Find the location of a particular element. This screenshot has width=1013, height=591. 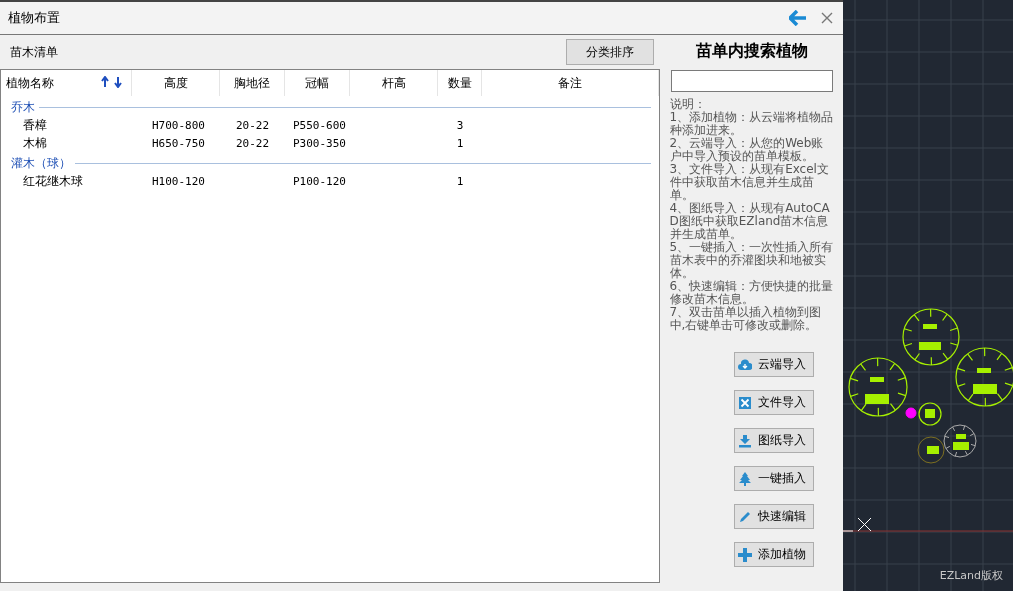

group-heading: 乔木 is located at coordinates (23, 107).